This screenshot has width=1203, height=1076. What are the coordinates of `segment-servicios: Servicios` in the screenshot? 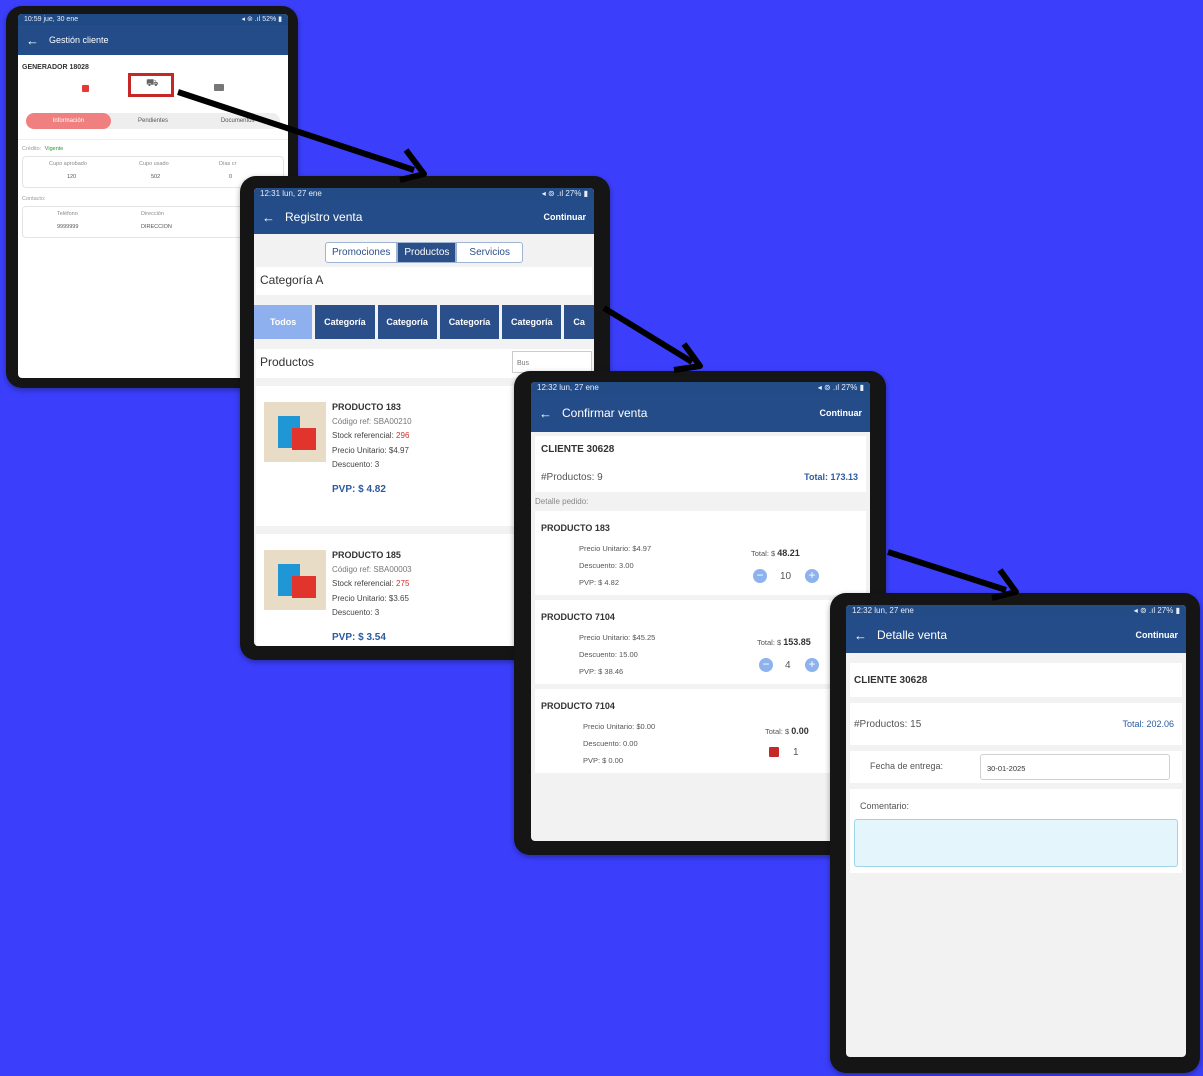 It's located at (489, 252).